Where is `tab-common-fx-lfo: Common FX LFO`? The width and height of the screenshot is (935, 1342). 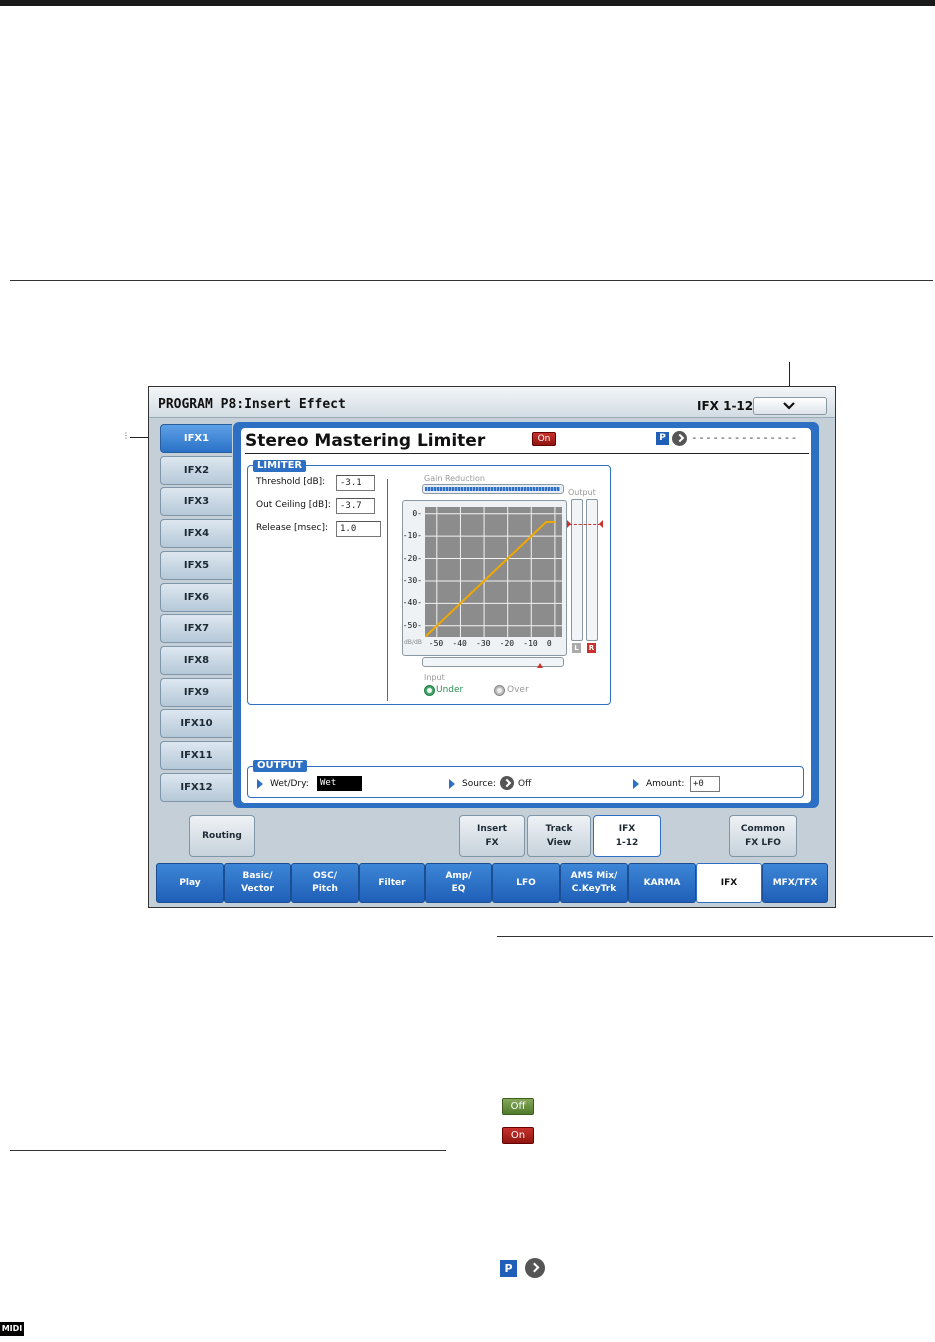 tab-common-fx-lfo: Common FX LFO is located at coordinates (763, 836).